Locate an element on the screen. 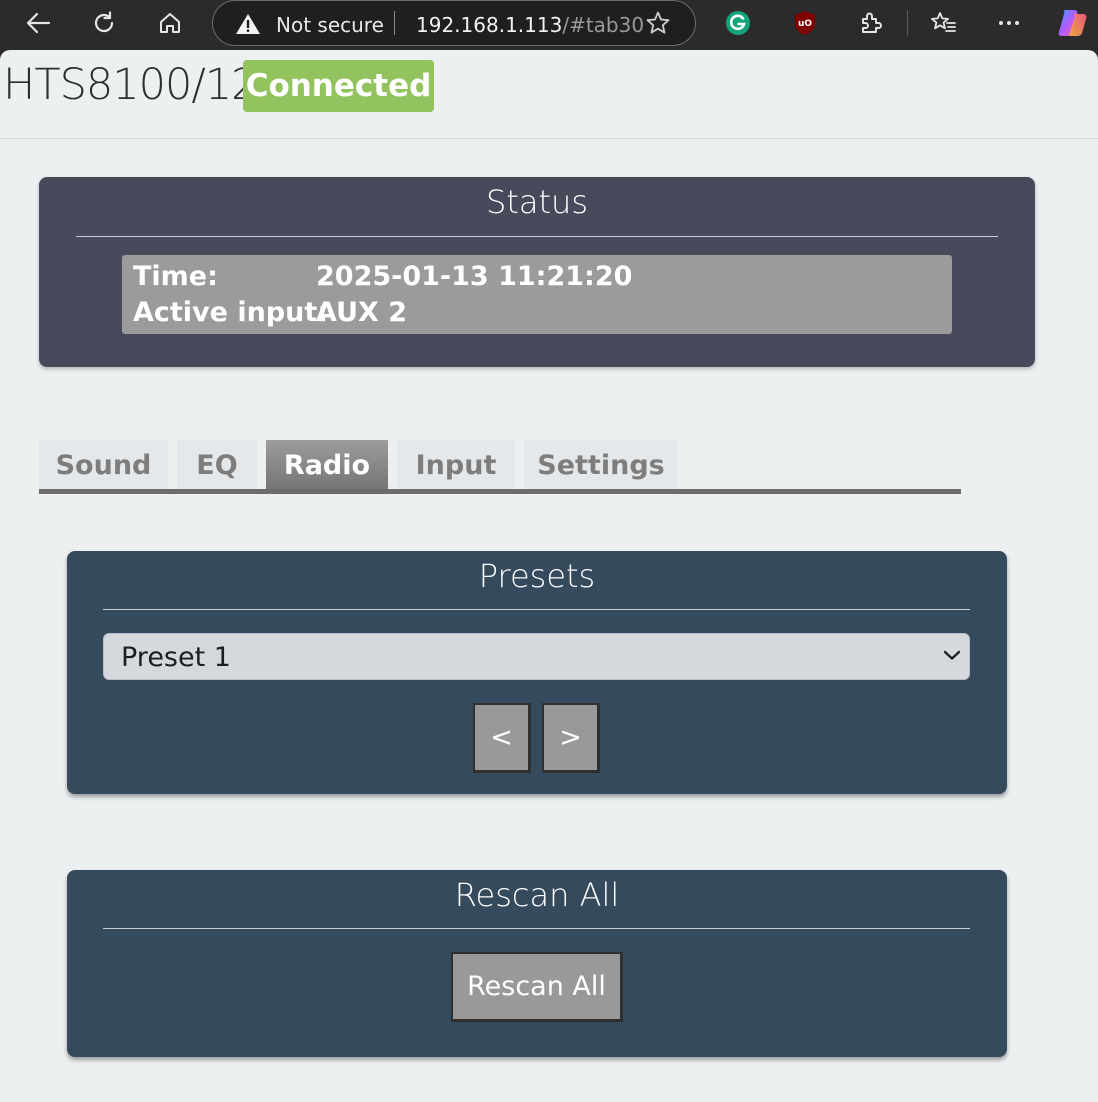 This screenshot has width=1098, height=1102. copilot-icon is located at coordinates (1073, 23).